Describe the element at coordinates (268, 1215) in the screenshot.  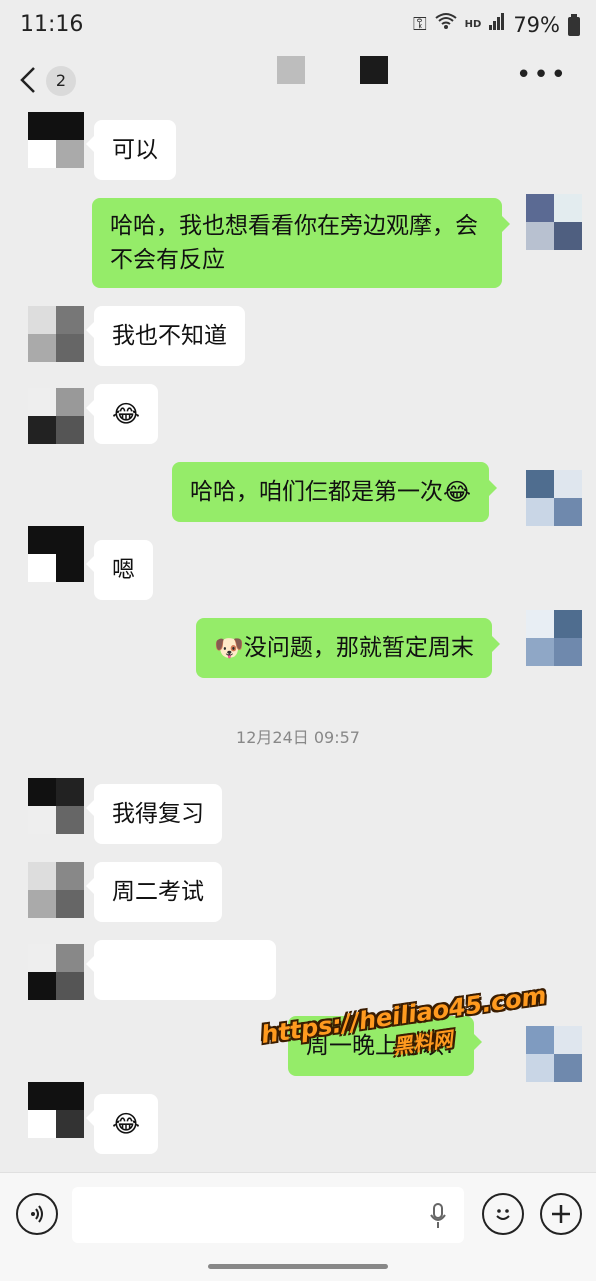
I see `message-input` at that location.